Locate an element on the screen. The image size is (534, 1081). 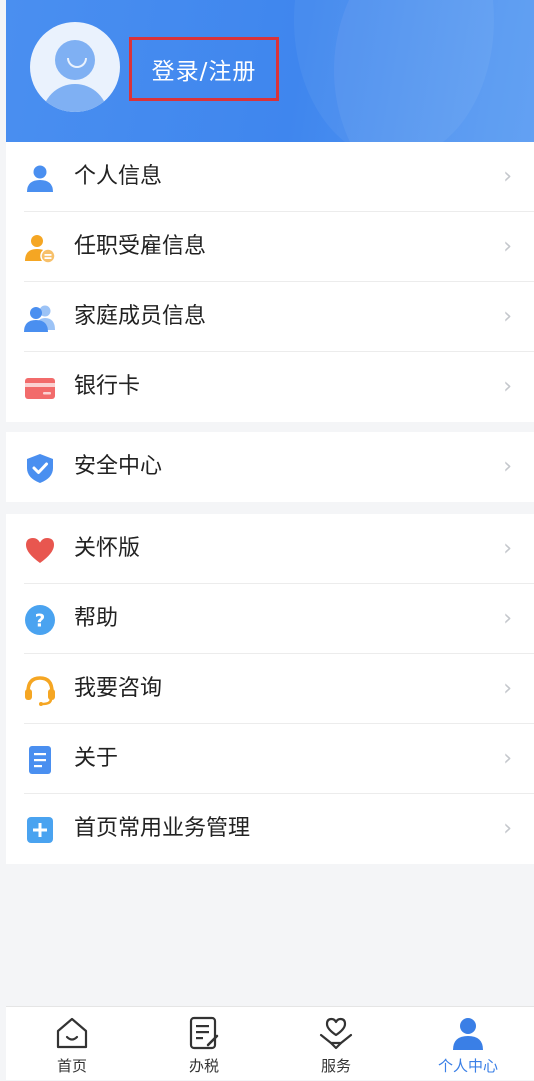
menu-item-label: 我要咨询 is located at coordinates (118, 688).